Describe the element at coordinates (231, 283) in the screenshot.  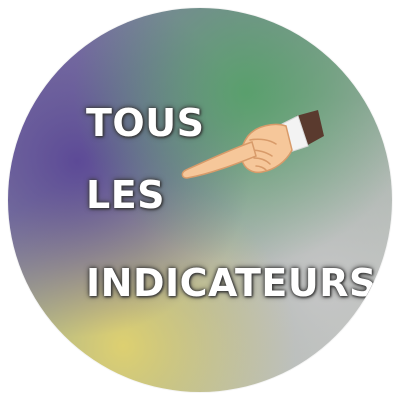
I see `badge-line-3: INDICATEURS` at that location.